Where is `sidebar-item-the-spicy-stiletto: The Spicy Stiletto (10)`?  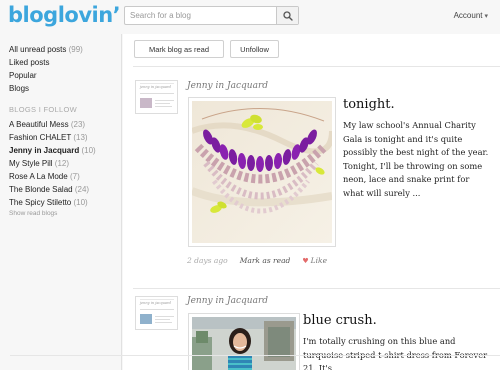 sidebar-item-the-spicy-stiletto: The Spicy Stiletto (10) is located at coordinates (52, 202).